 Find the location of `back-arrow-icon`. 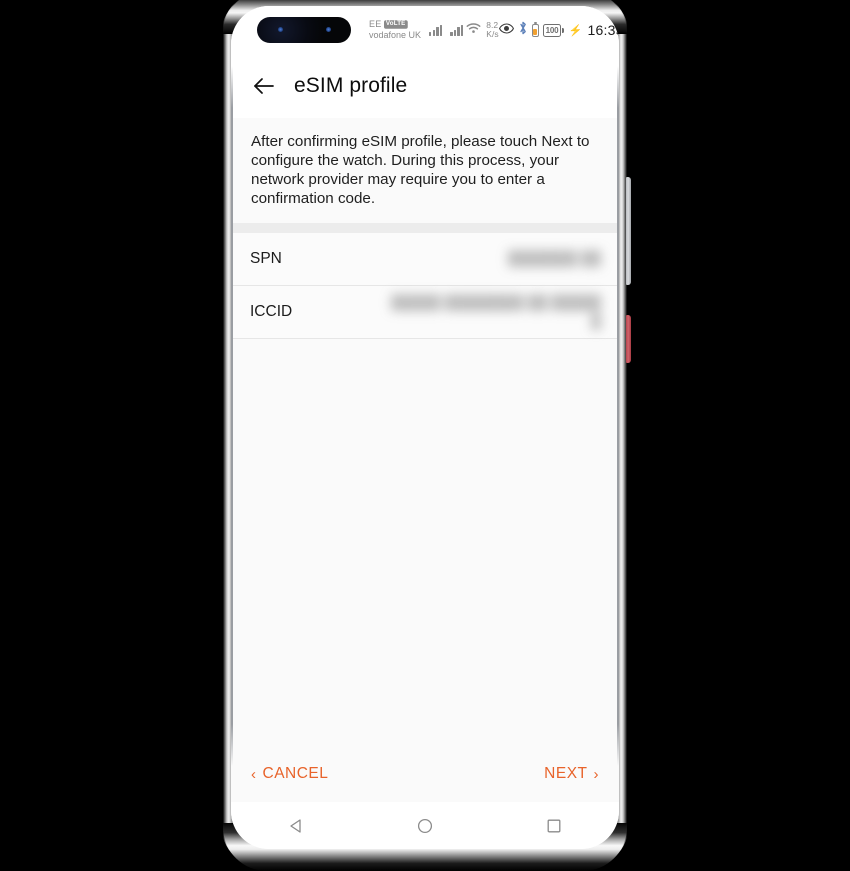

back-arrow-icon is located at coordinates (264, 86).